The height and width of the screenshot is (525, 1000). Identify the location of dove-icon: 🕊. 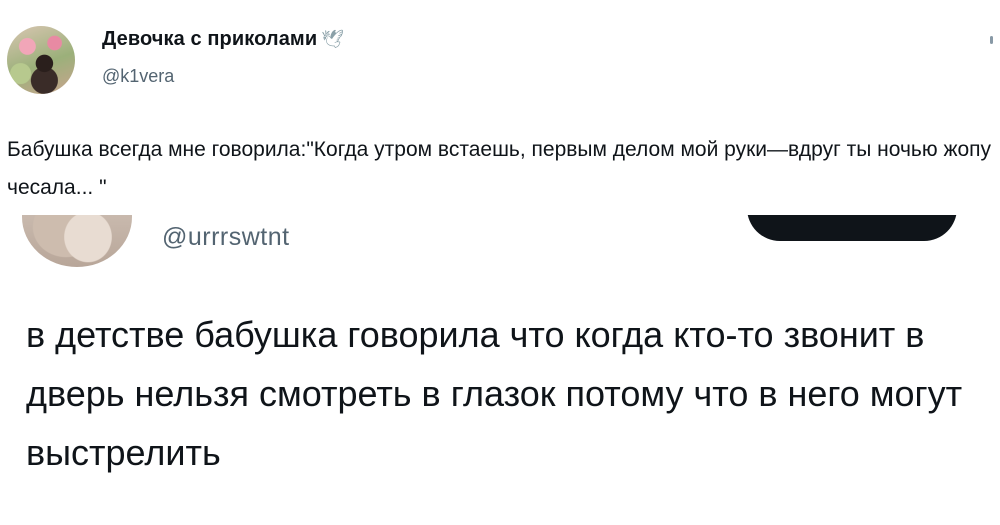
(333, 39).